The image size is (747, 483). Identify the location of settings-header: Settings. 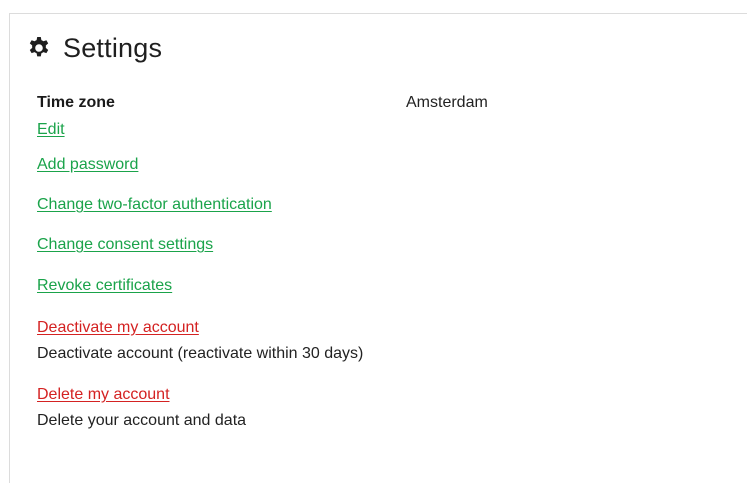
(94, 48).